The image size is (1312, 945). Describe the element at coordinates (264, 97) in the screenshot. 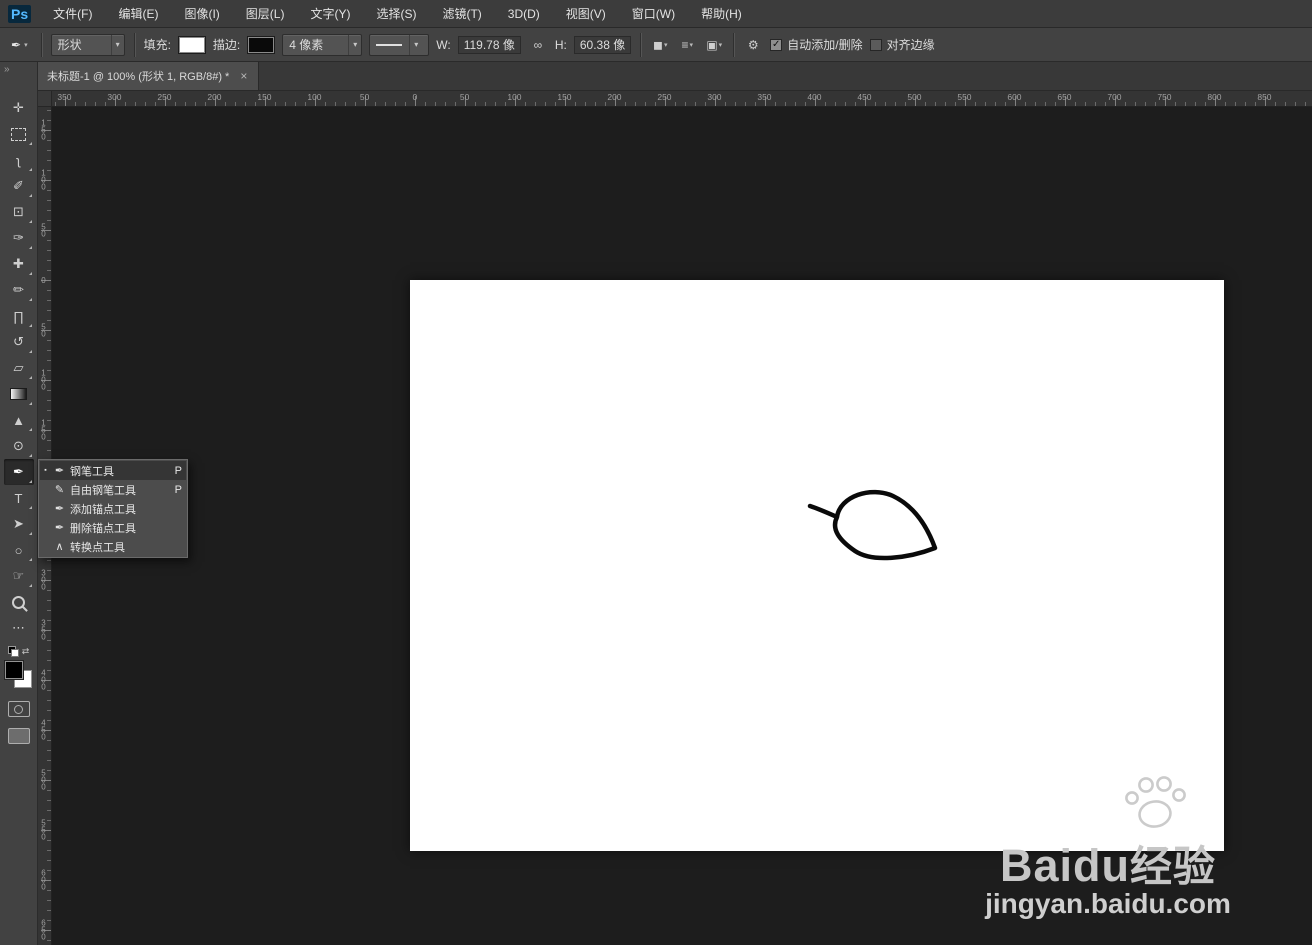

I see `h-ruler-label: 150` at that location.